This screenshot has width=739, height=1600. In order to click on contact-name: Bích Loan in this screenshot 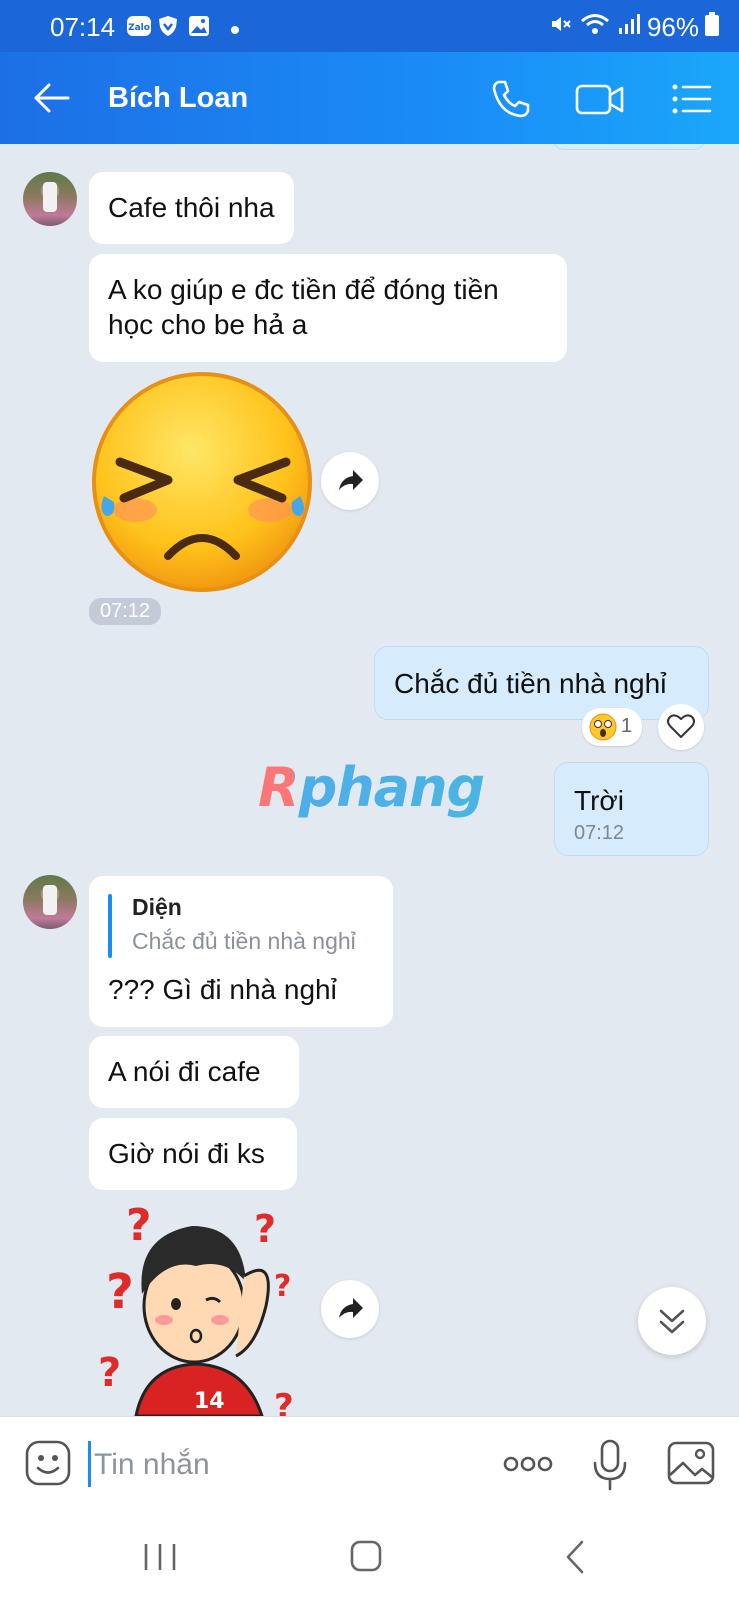, I will do `click(178, 98)`.